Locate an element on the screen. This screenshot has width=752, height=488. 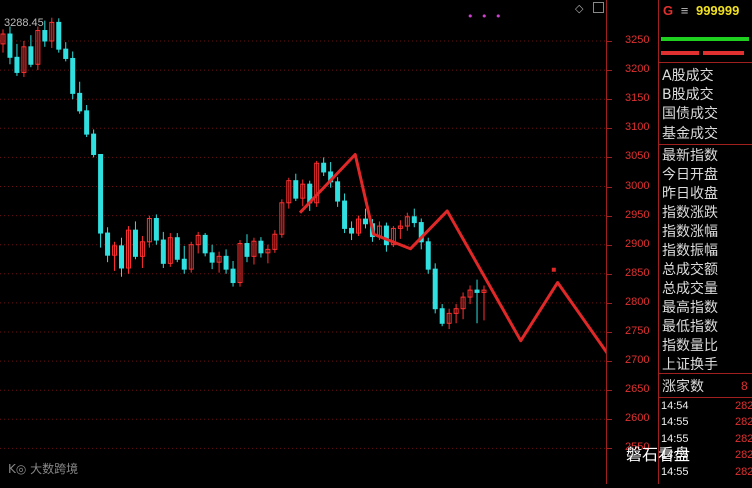
price-tick-label: 3250 is located at coordinates (637, 40).